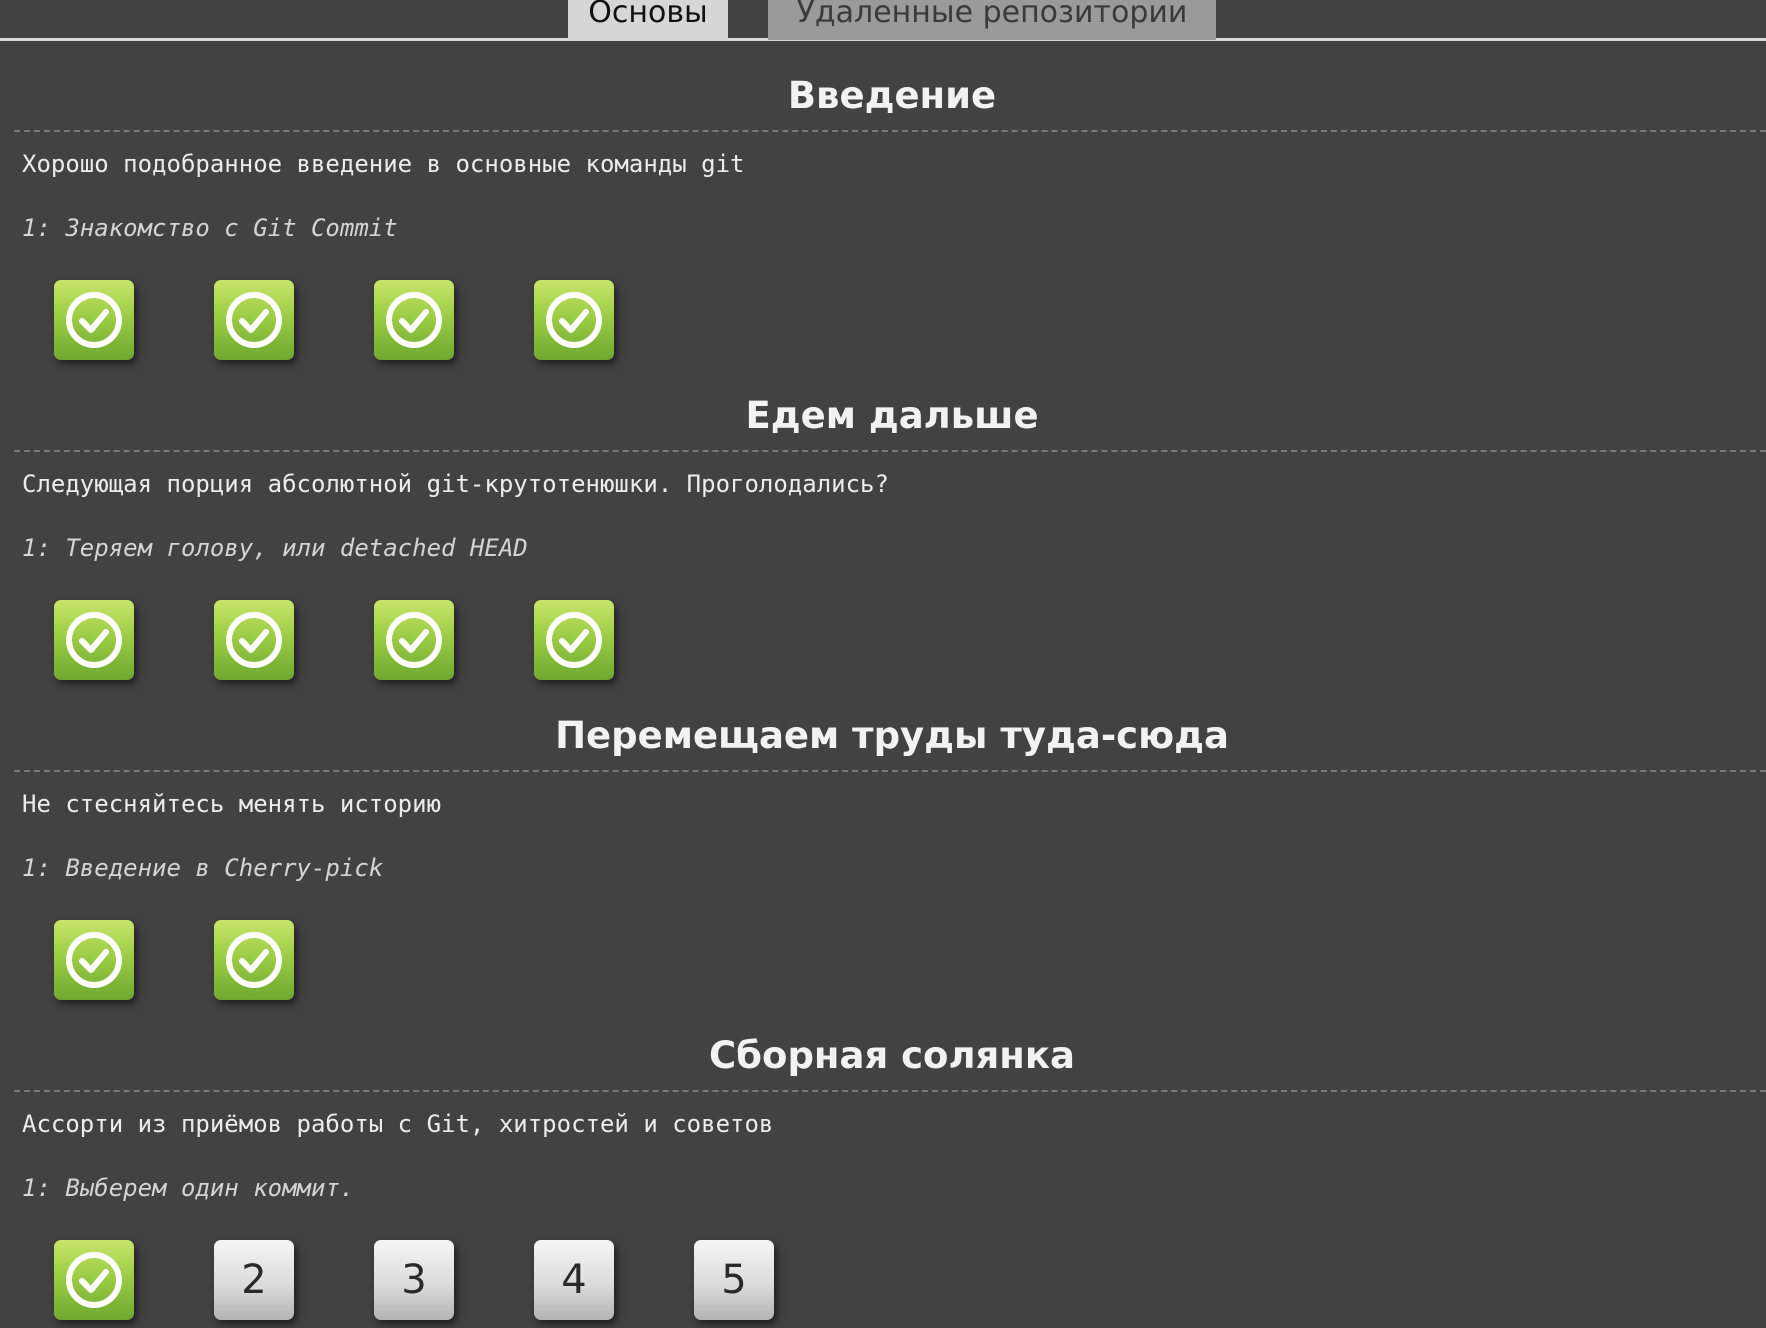  I want to click on section-title: Перемещаем труды туда-сюда, so click(892, 735).